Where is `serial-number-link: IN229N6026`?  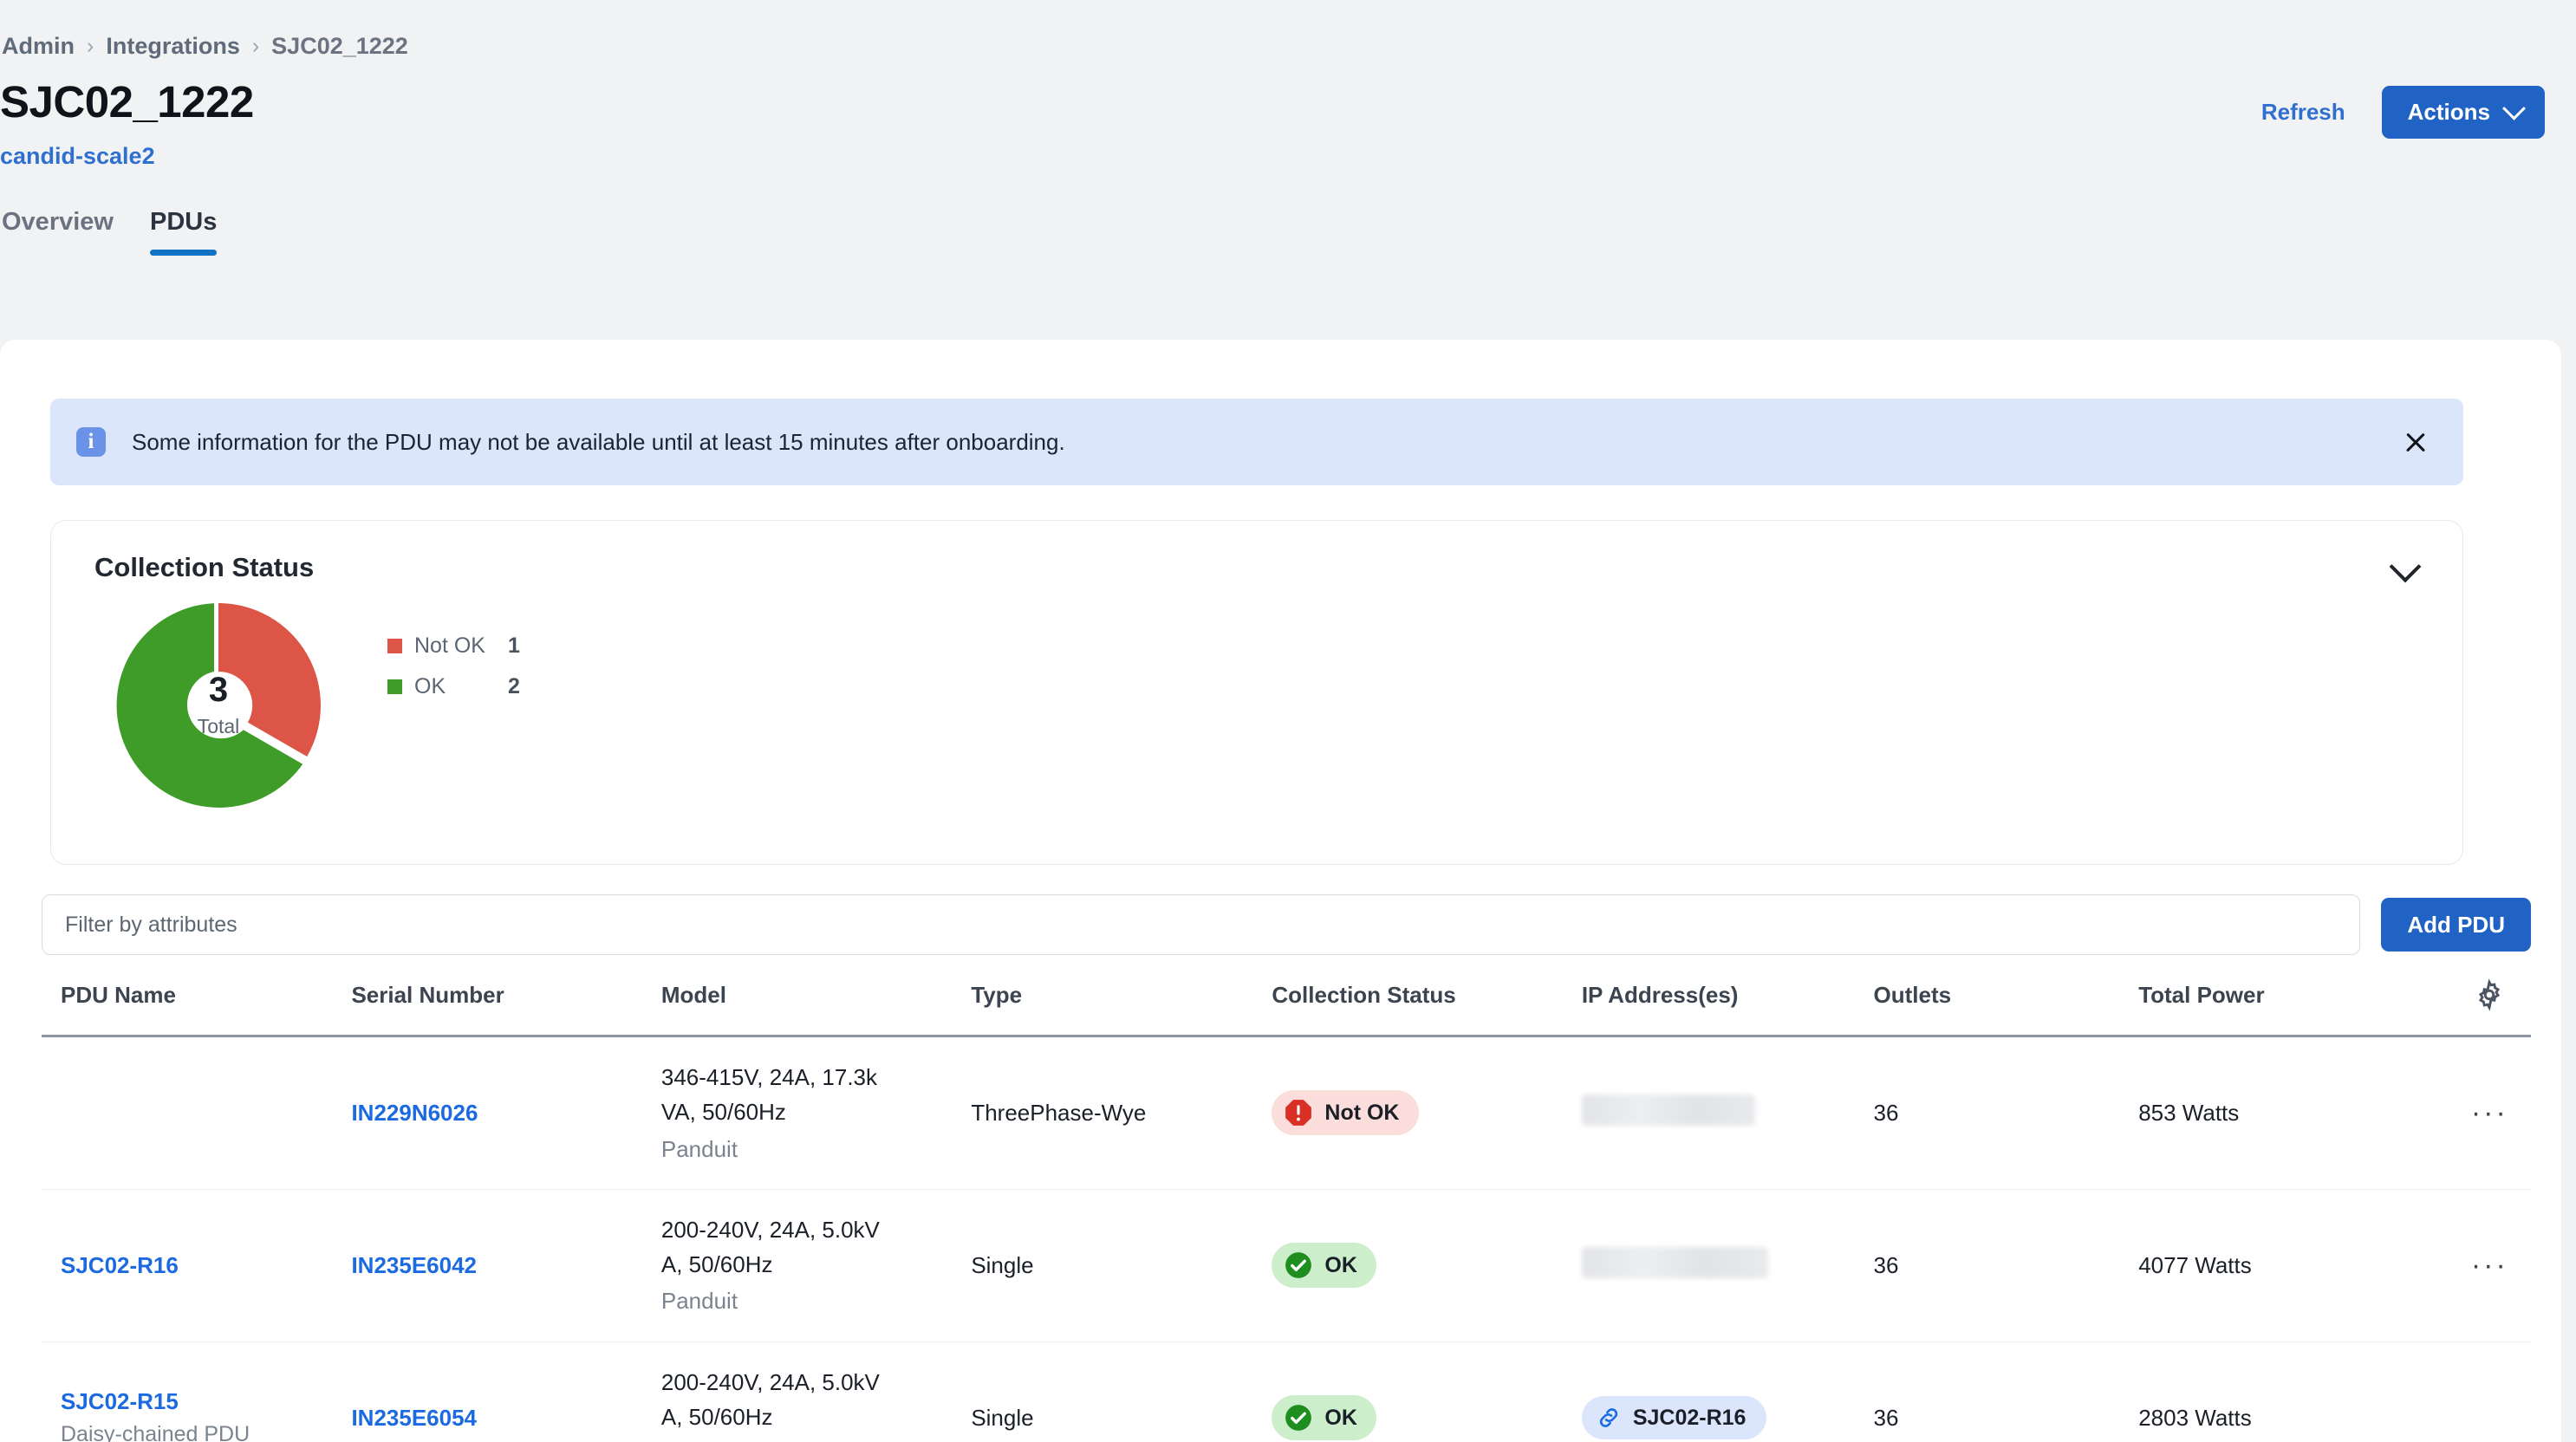 serial-number-link: IN229N6026 is located at coordinates (414, 1113).